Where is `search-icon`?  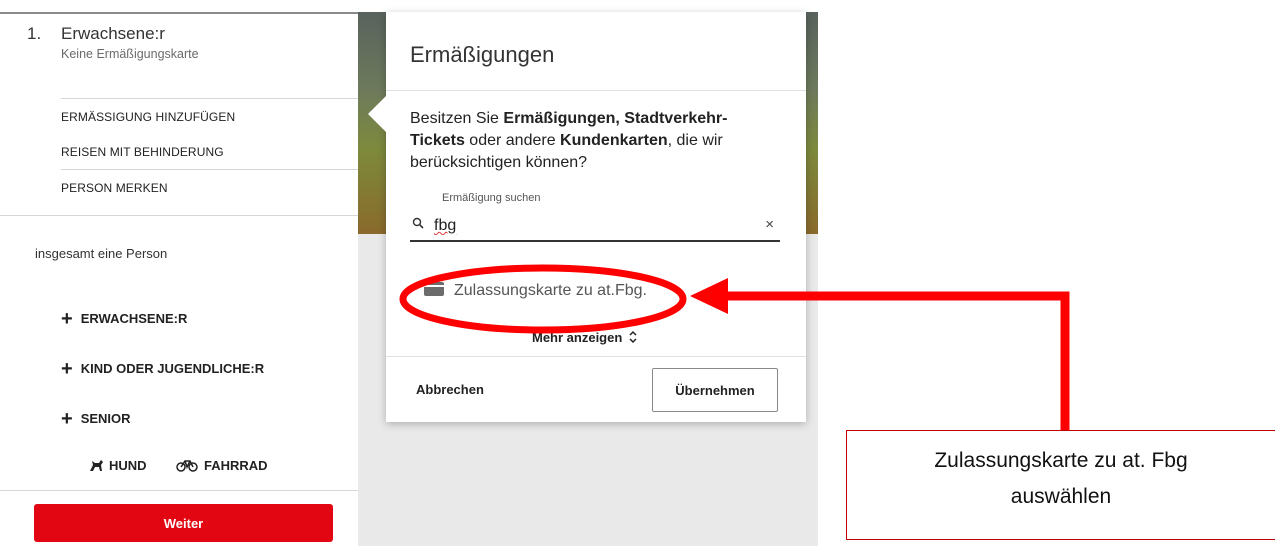 search-icon is located at coordinates (418, 223).